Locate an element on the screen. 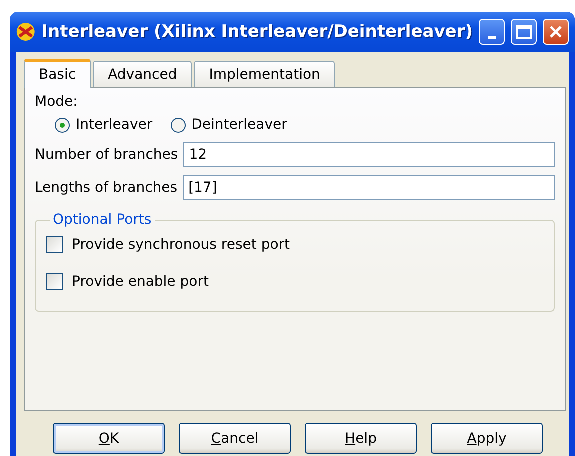  app-icon is located at coordinates (26, 32).